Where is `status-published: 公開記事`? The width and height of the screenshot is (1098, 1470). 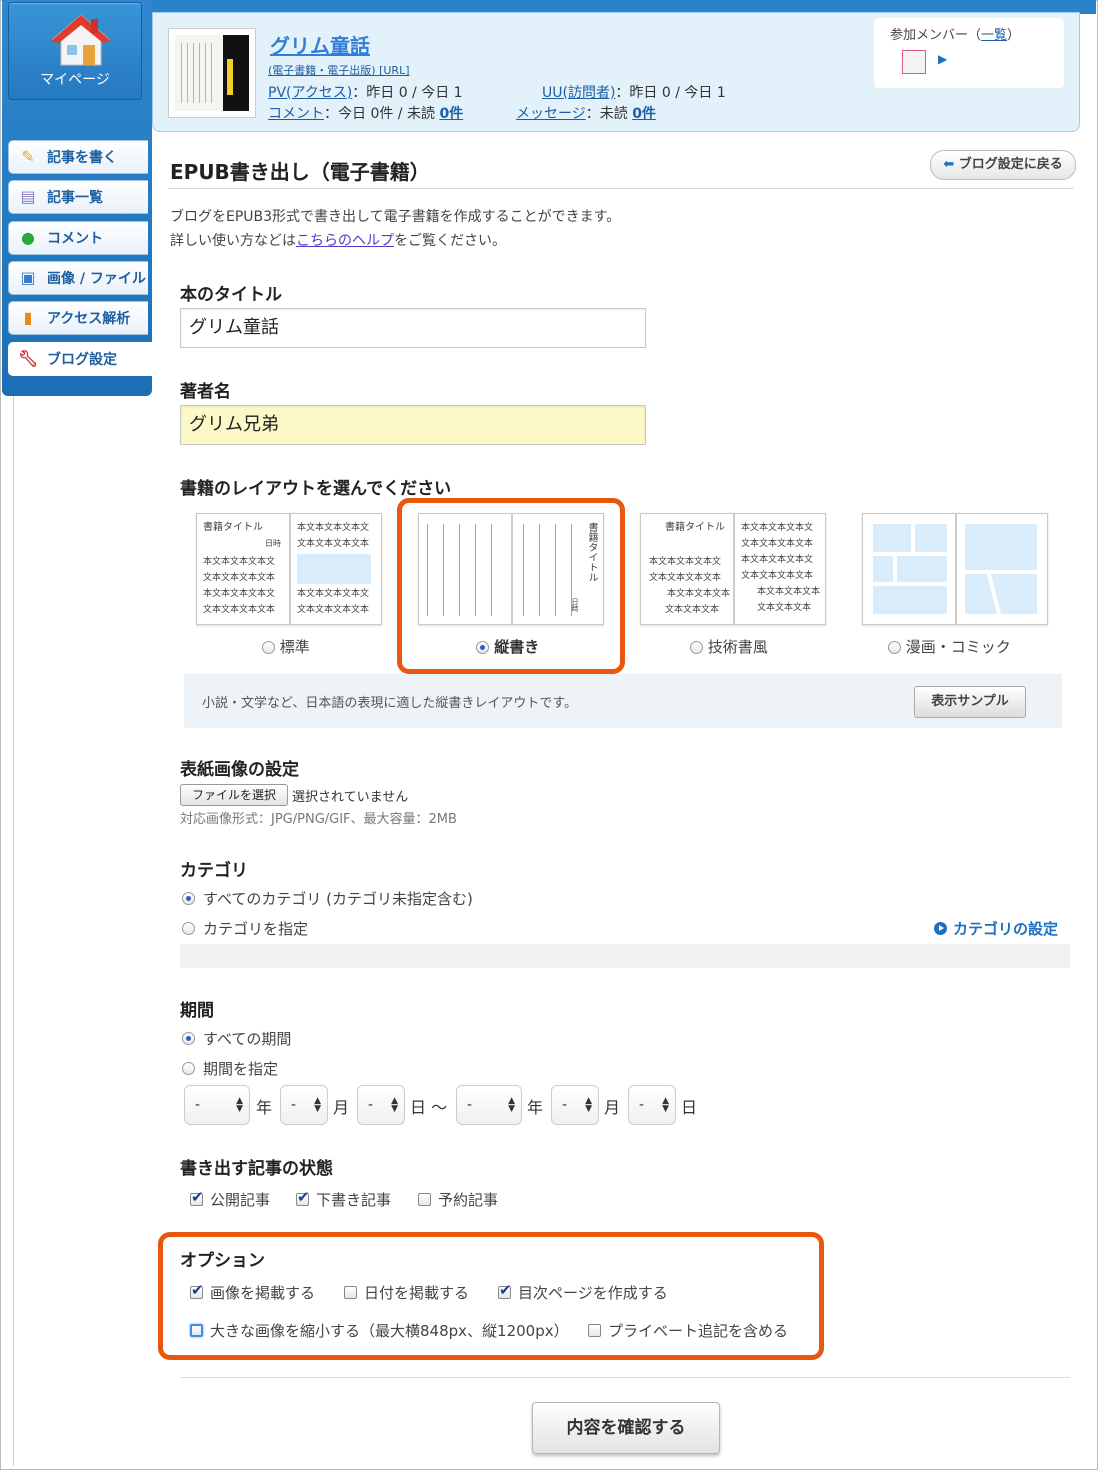 status-published: 公開記事 is located at coordinates (230, 1199).